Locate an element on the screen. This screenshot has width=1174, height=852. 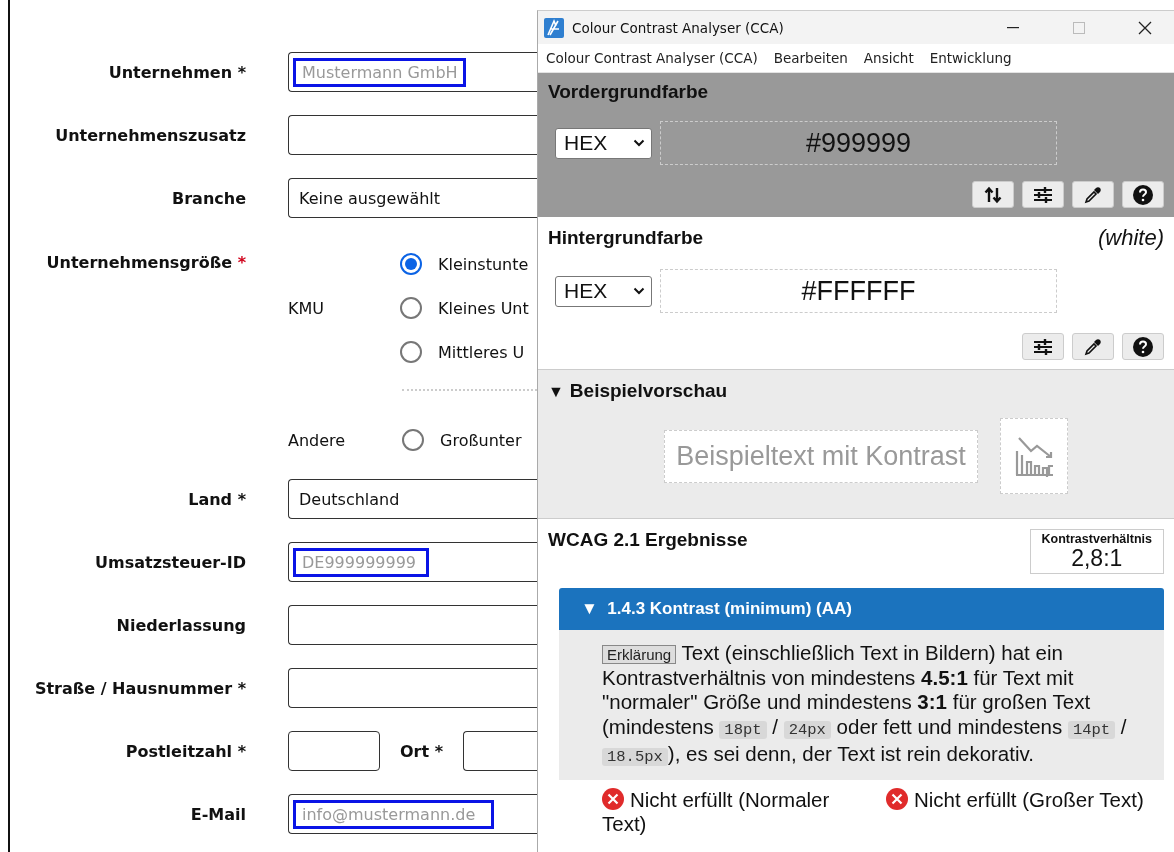
close-icon is located at coordinates (1145, 27).